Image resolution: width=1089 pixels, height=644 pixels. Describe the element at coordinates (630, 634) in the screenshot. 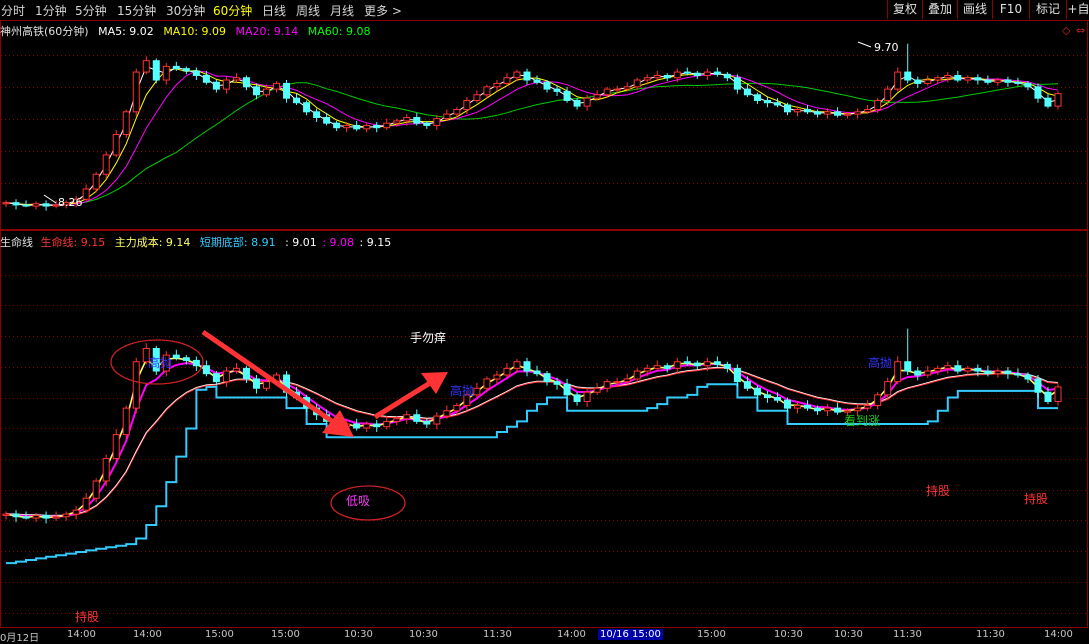

I see `x-tick-label: 10/16 15:00` at that location.